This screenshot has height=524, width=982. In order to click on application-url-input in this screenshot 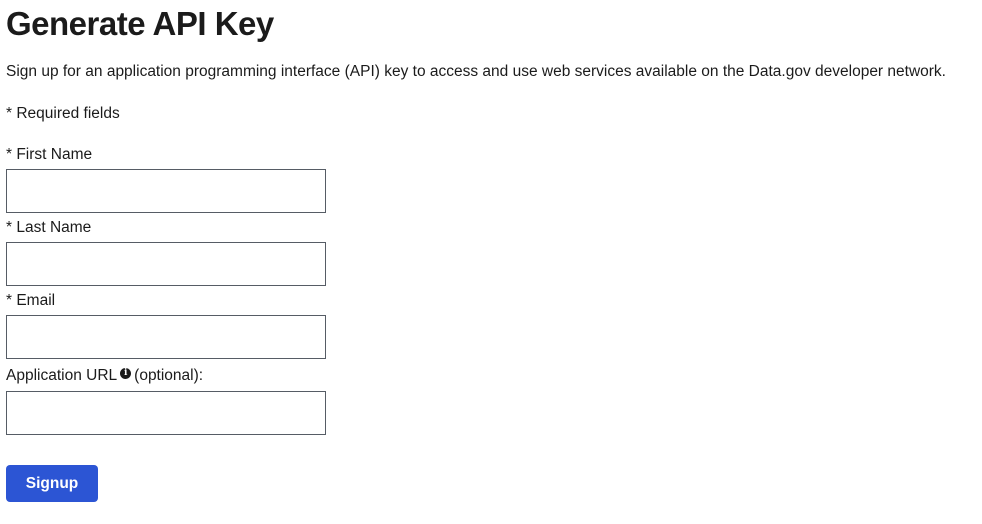, I will do `click(166, 413)`.